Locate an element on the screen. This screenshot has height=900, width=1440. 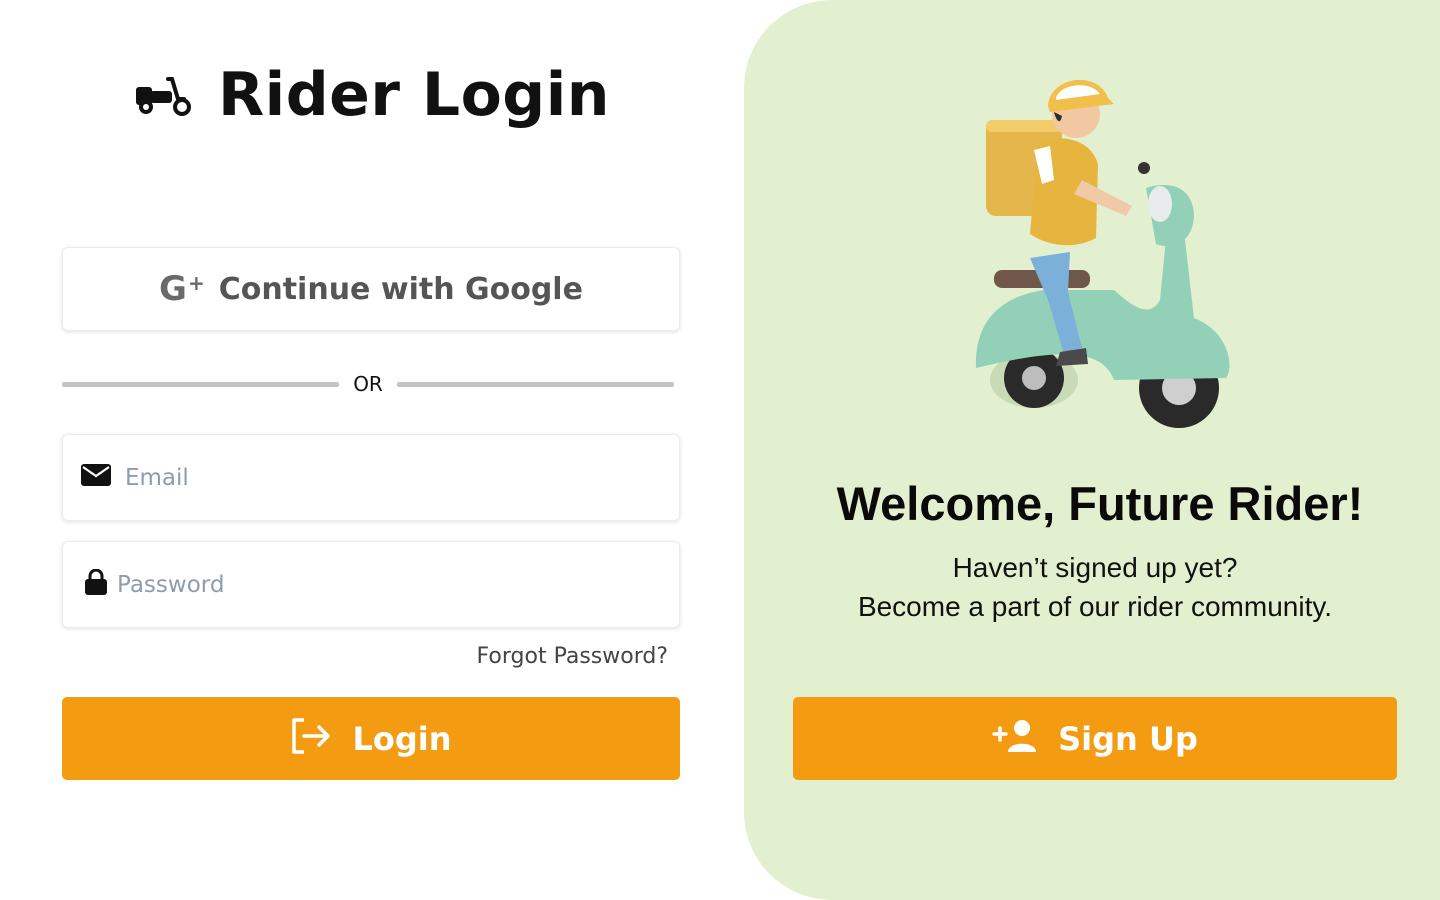
password-field is located at coordinates (371, 584).